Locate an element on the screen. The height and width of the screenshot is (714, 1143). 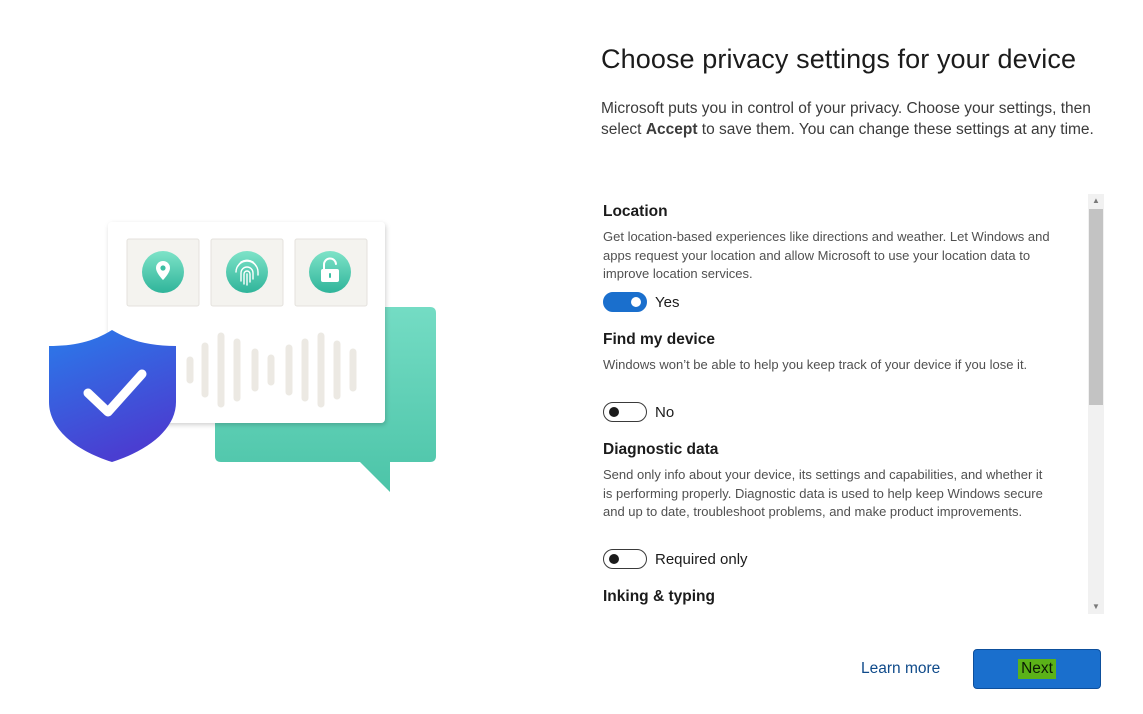
toggle-state-label: No is located at coordinates (665, 412).